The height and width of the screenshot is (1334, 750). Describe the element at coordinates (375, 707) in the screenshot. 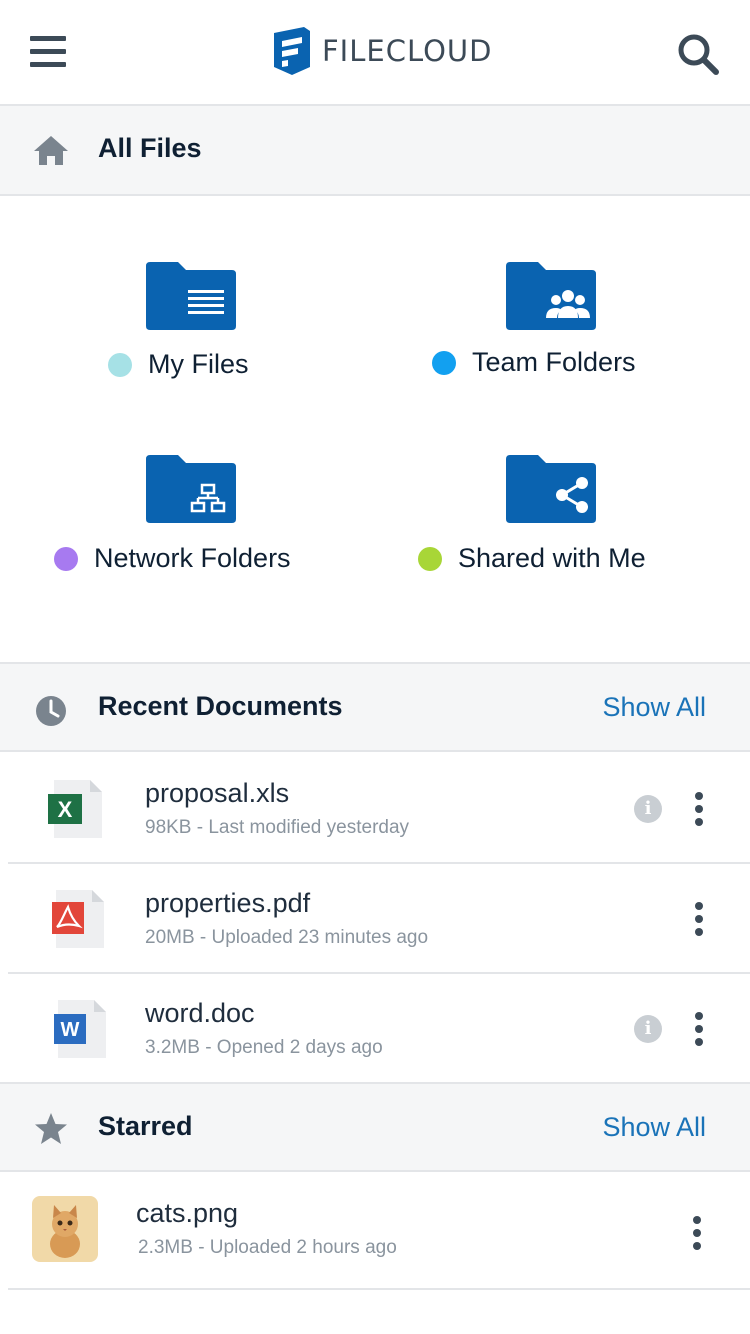

I see `recent-documents-header: Recent Documents Show All` at that location.